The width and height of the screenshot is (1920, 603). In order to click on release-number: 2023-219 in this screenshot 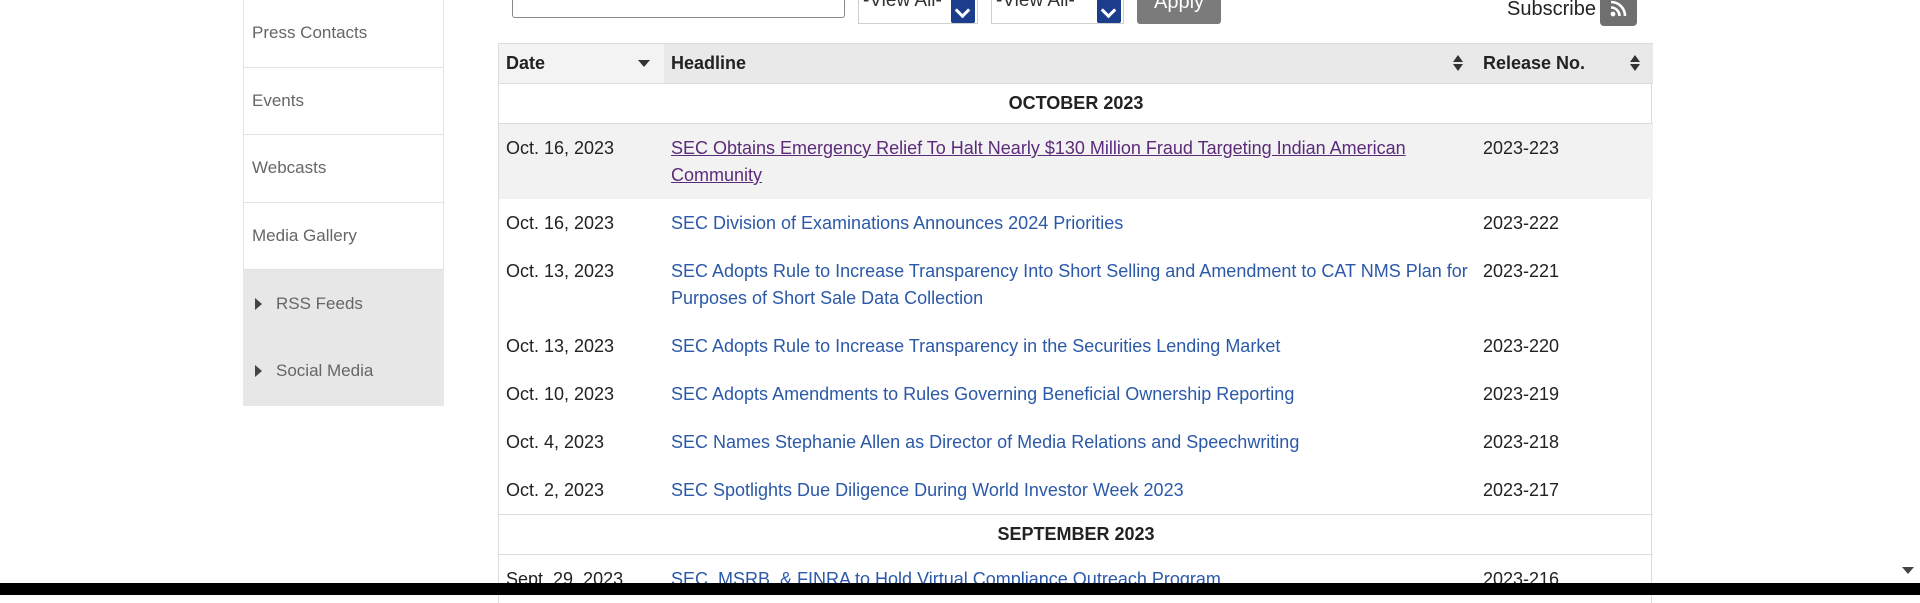, I will do `click(1564, 394)`.